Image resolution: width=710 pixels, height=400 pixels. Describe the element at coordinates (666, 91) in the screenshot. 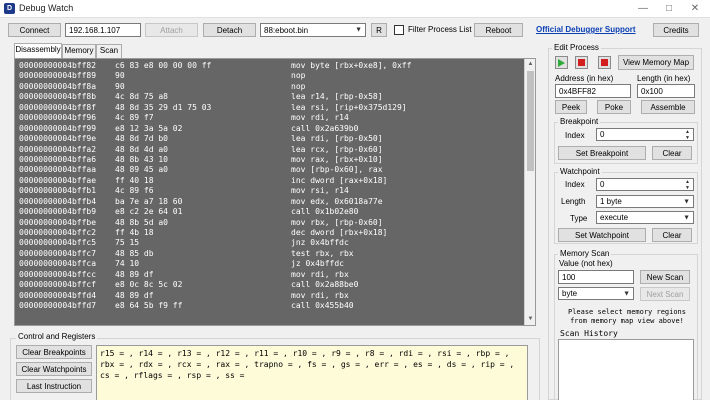

I see `length-input: 0x100` at that location.